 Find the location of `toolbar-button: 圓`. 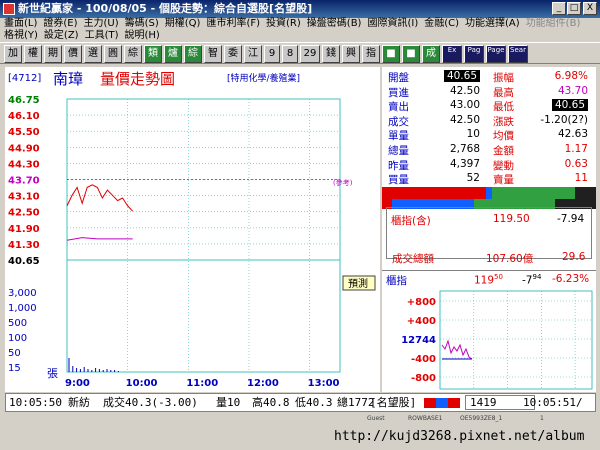

toolbar-button: 圓 is located at coordinates (113, 54).